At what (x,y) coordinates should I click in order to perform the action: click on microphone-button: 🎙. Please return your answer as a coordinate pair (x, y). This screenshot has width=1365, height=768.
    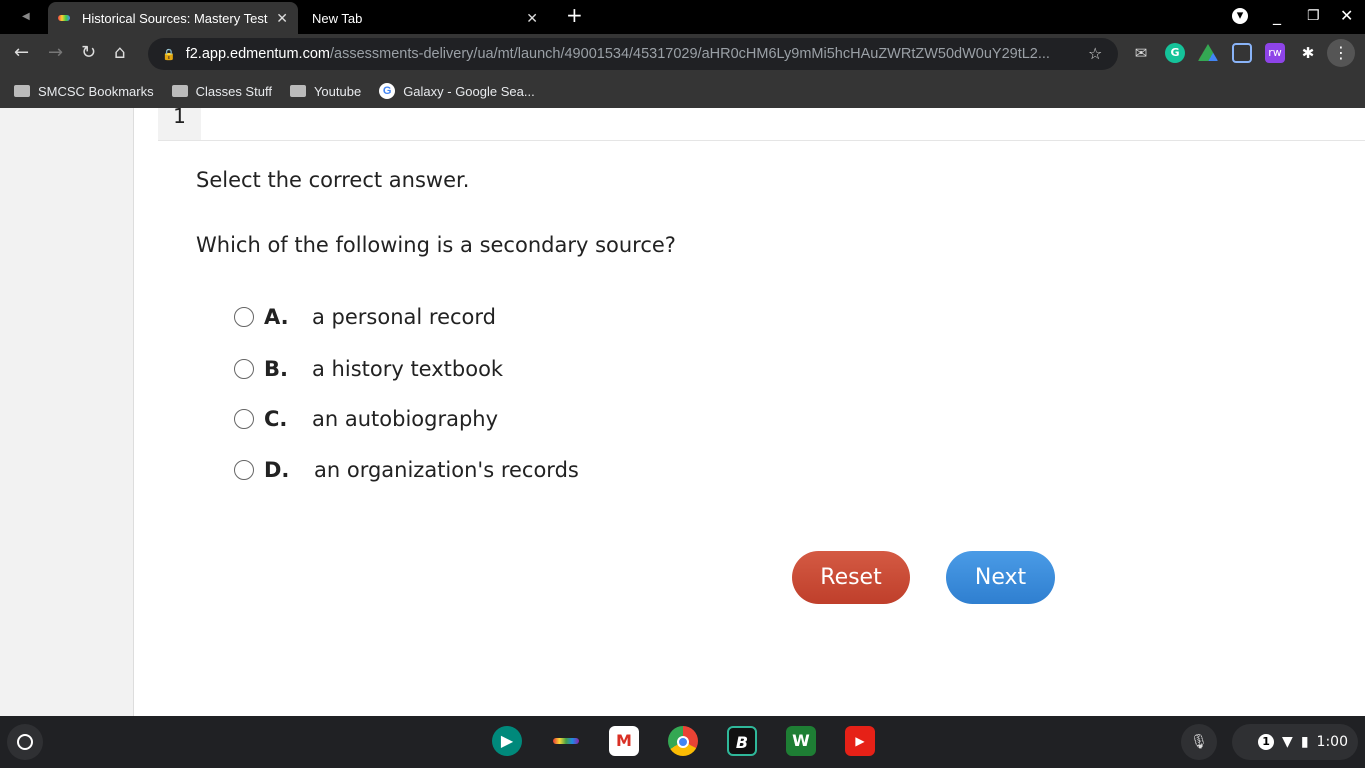
    Looking at the image, I should click on (1199, 742).